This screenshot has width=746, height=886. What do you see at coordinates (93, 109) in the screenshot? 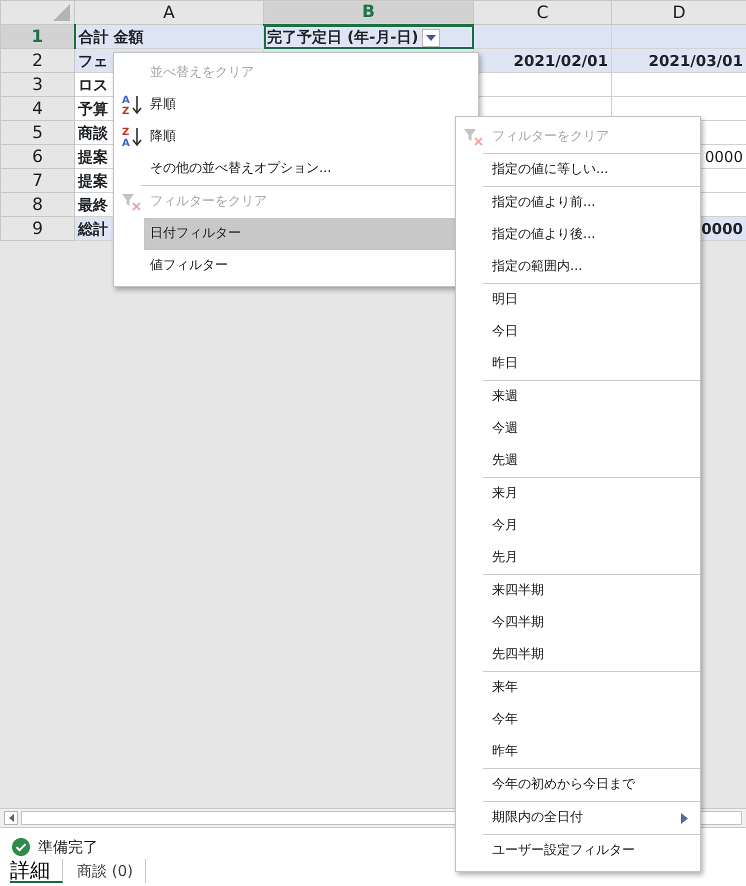
I see `table-cell: 予算` at bounding box center [93, 109].